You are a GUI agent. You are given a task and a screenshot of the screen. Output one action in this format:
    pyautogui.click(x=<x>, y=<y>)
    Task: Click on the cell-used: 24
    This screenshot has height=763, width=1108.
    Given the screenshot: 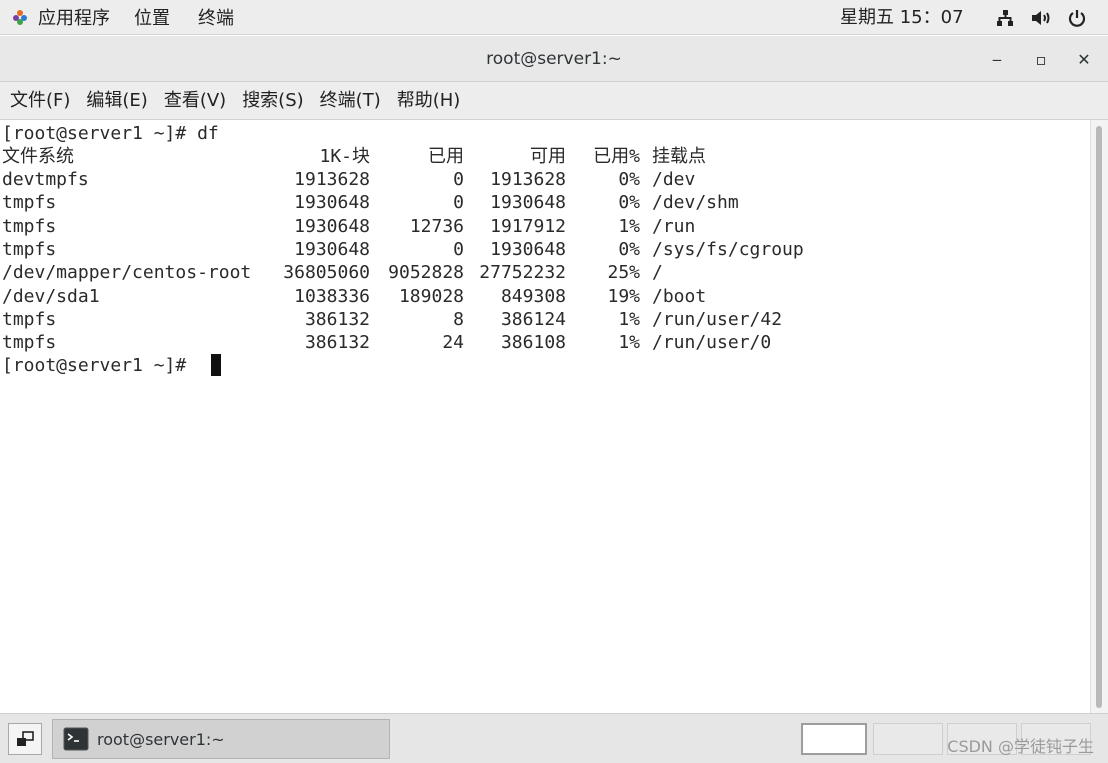 What is the action you would take?
    pyautogui.click(x=453, y=343)
    